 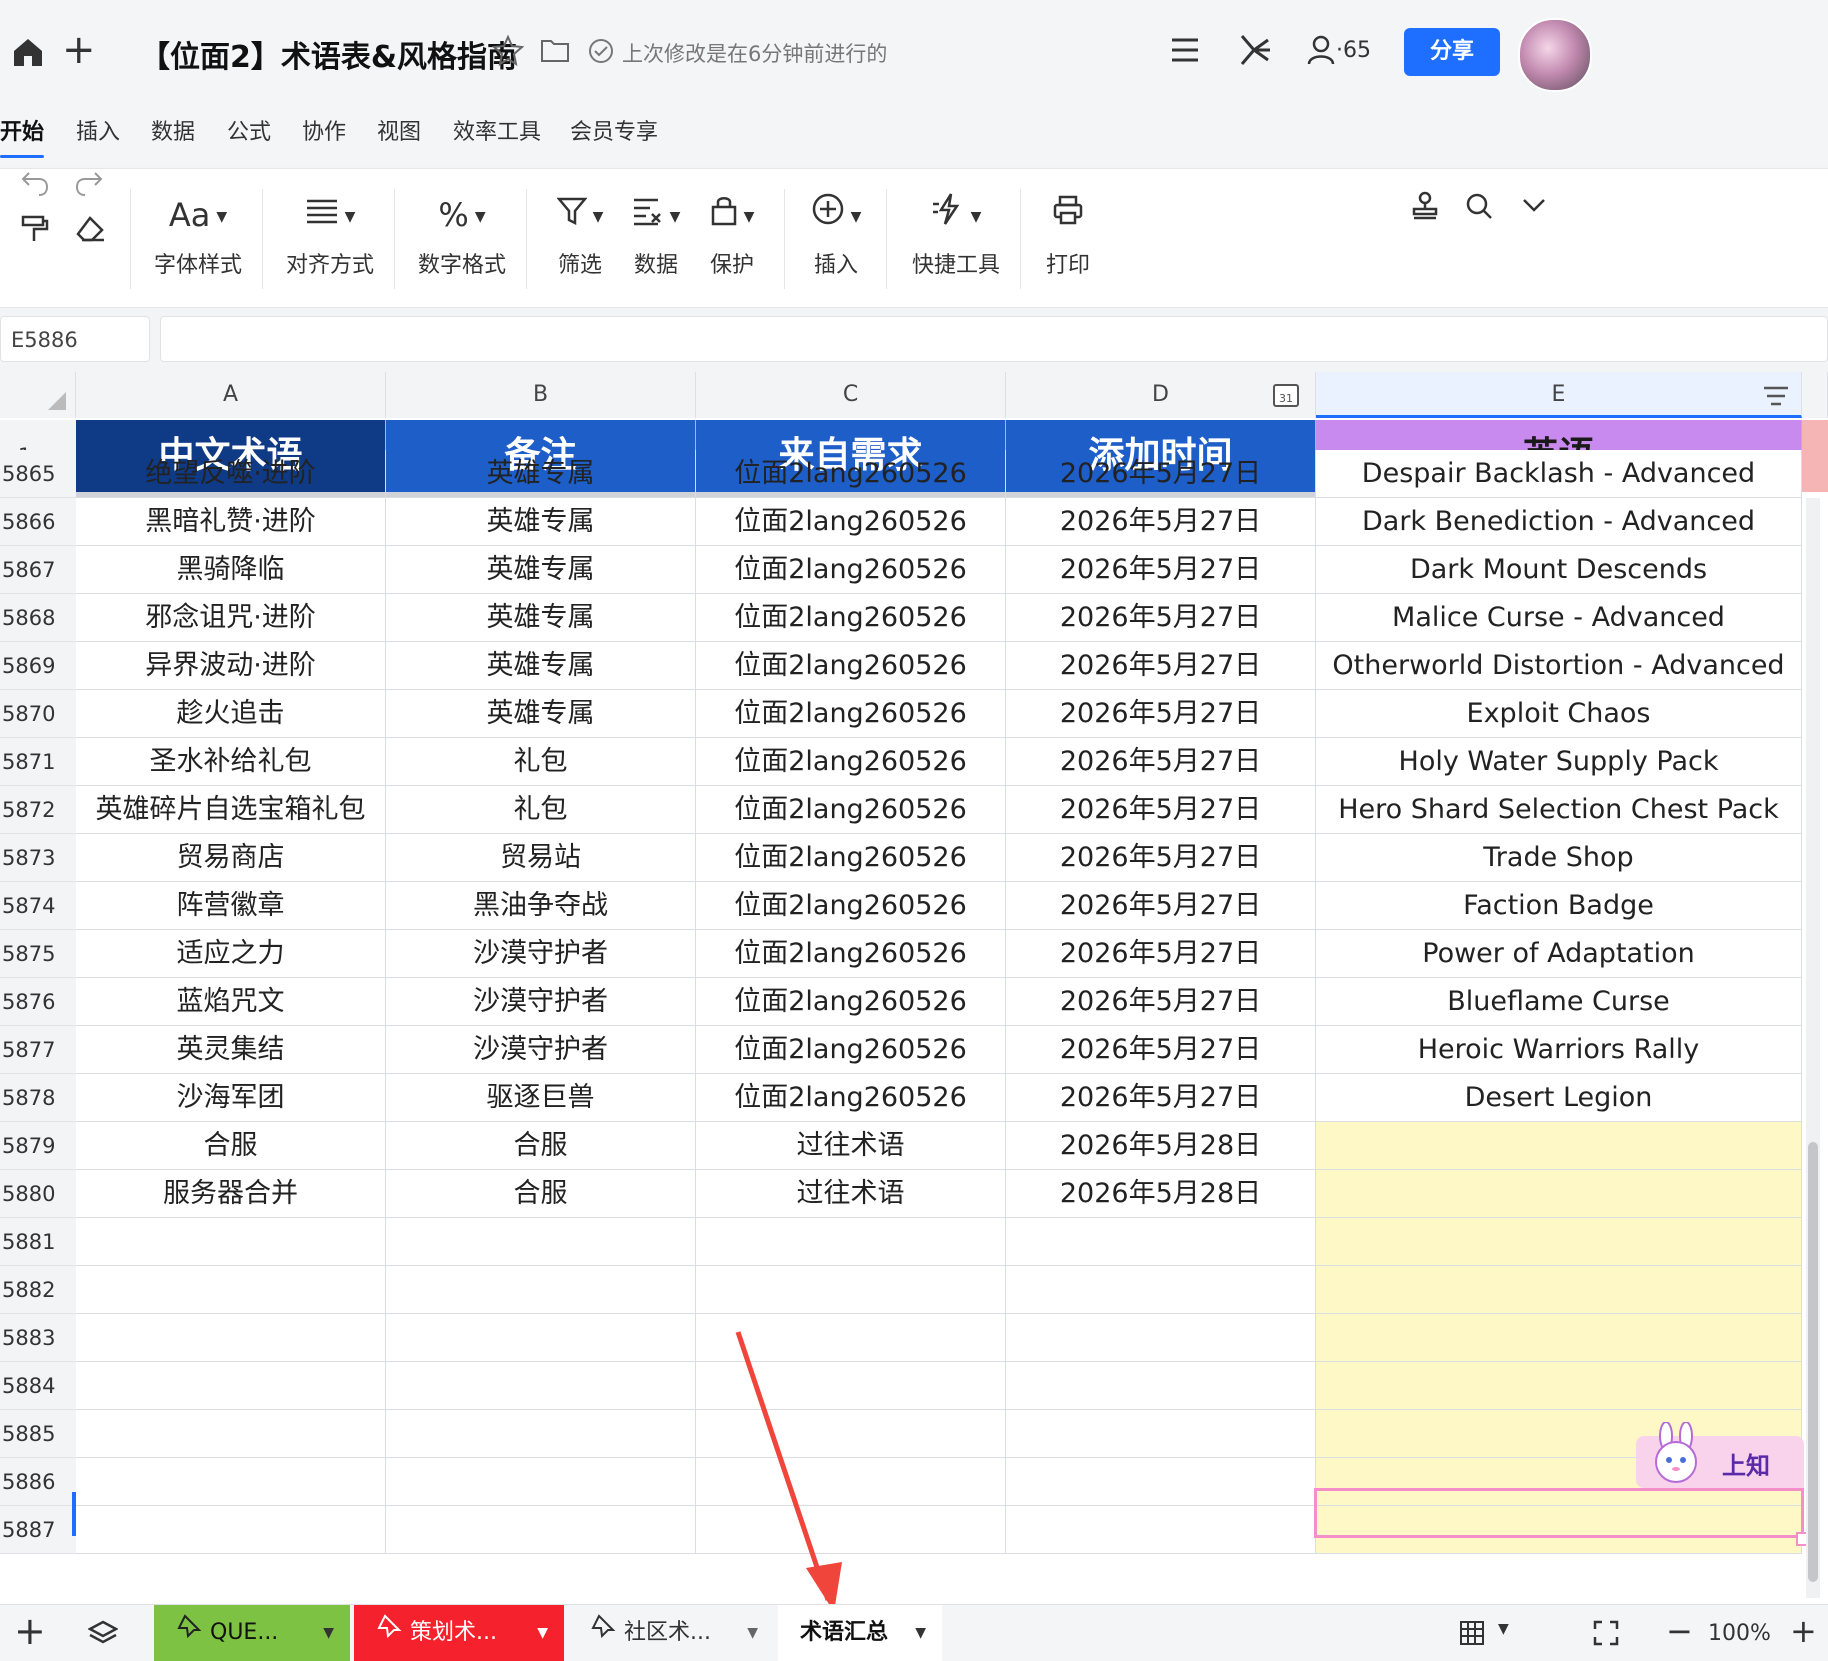 What do you see at coordinates (555, 52) in the screenshot?
I see `folder-icon` at bounding box center [555, 52].